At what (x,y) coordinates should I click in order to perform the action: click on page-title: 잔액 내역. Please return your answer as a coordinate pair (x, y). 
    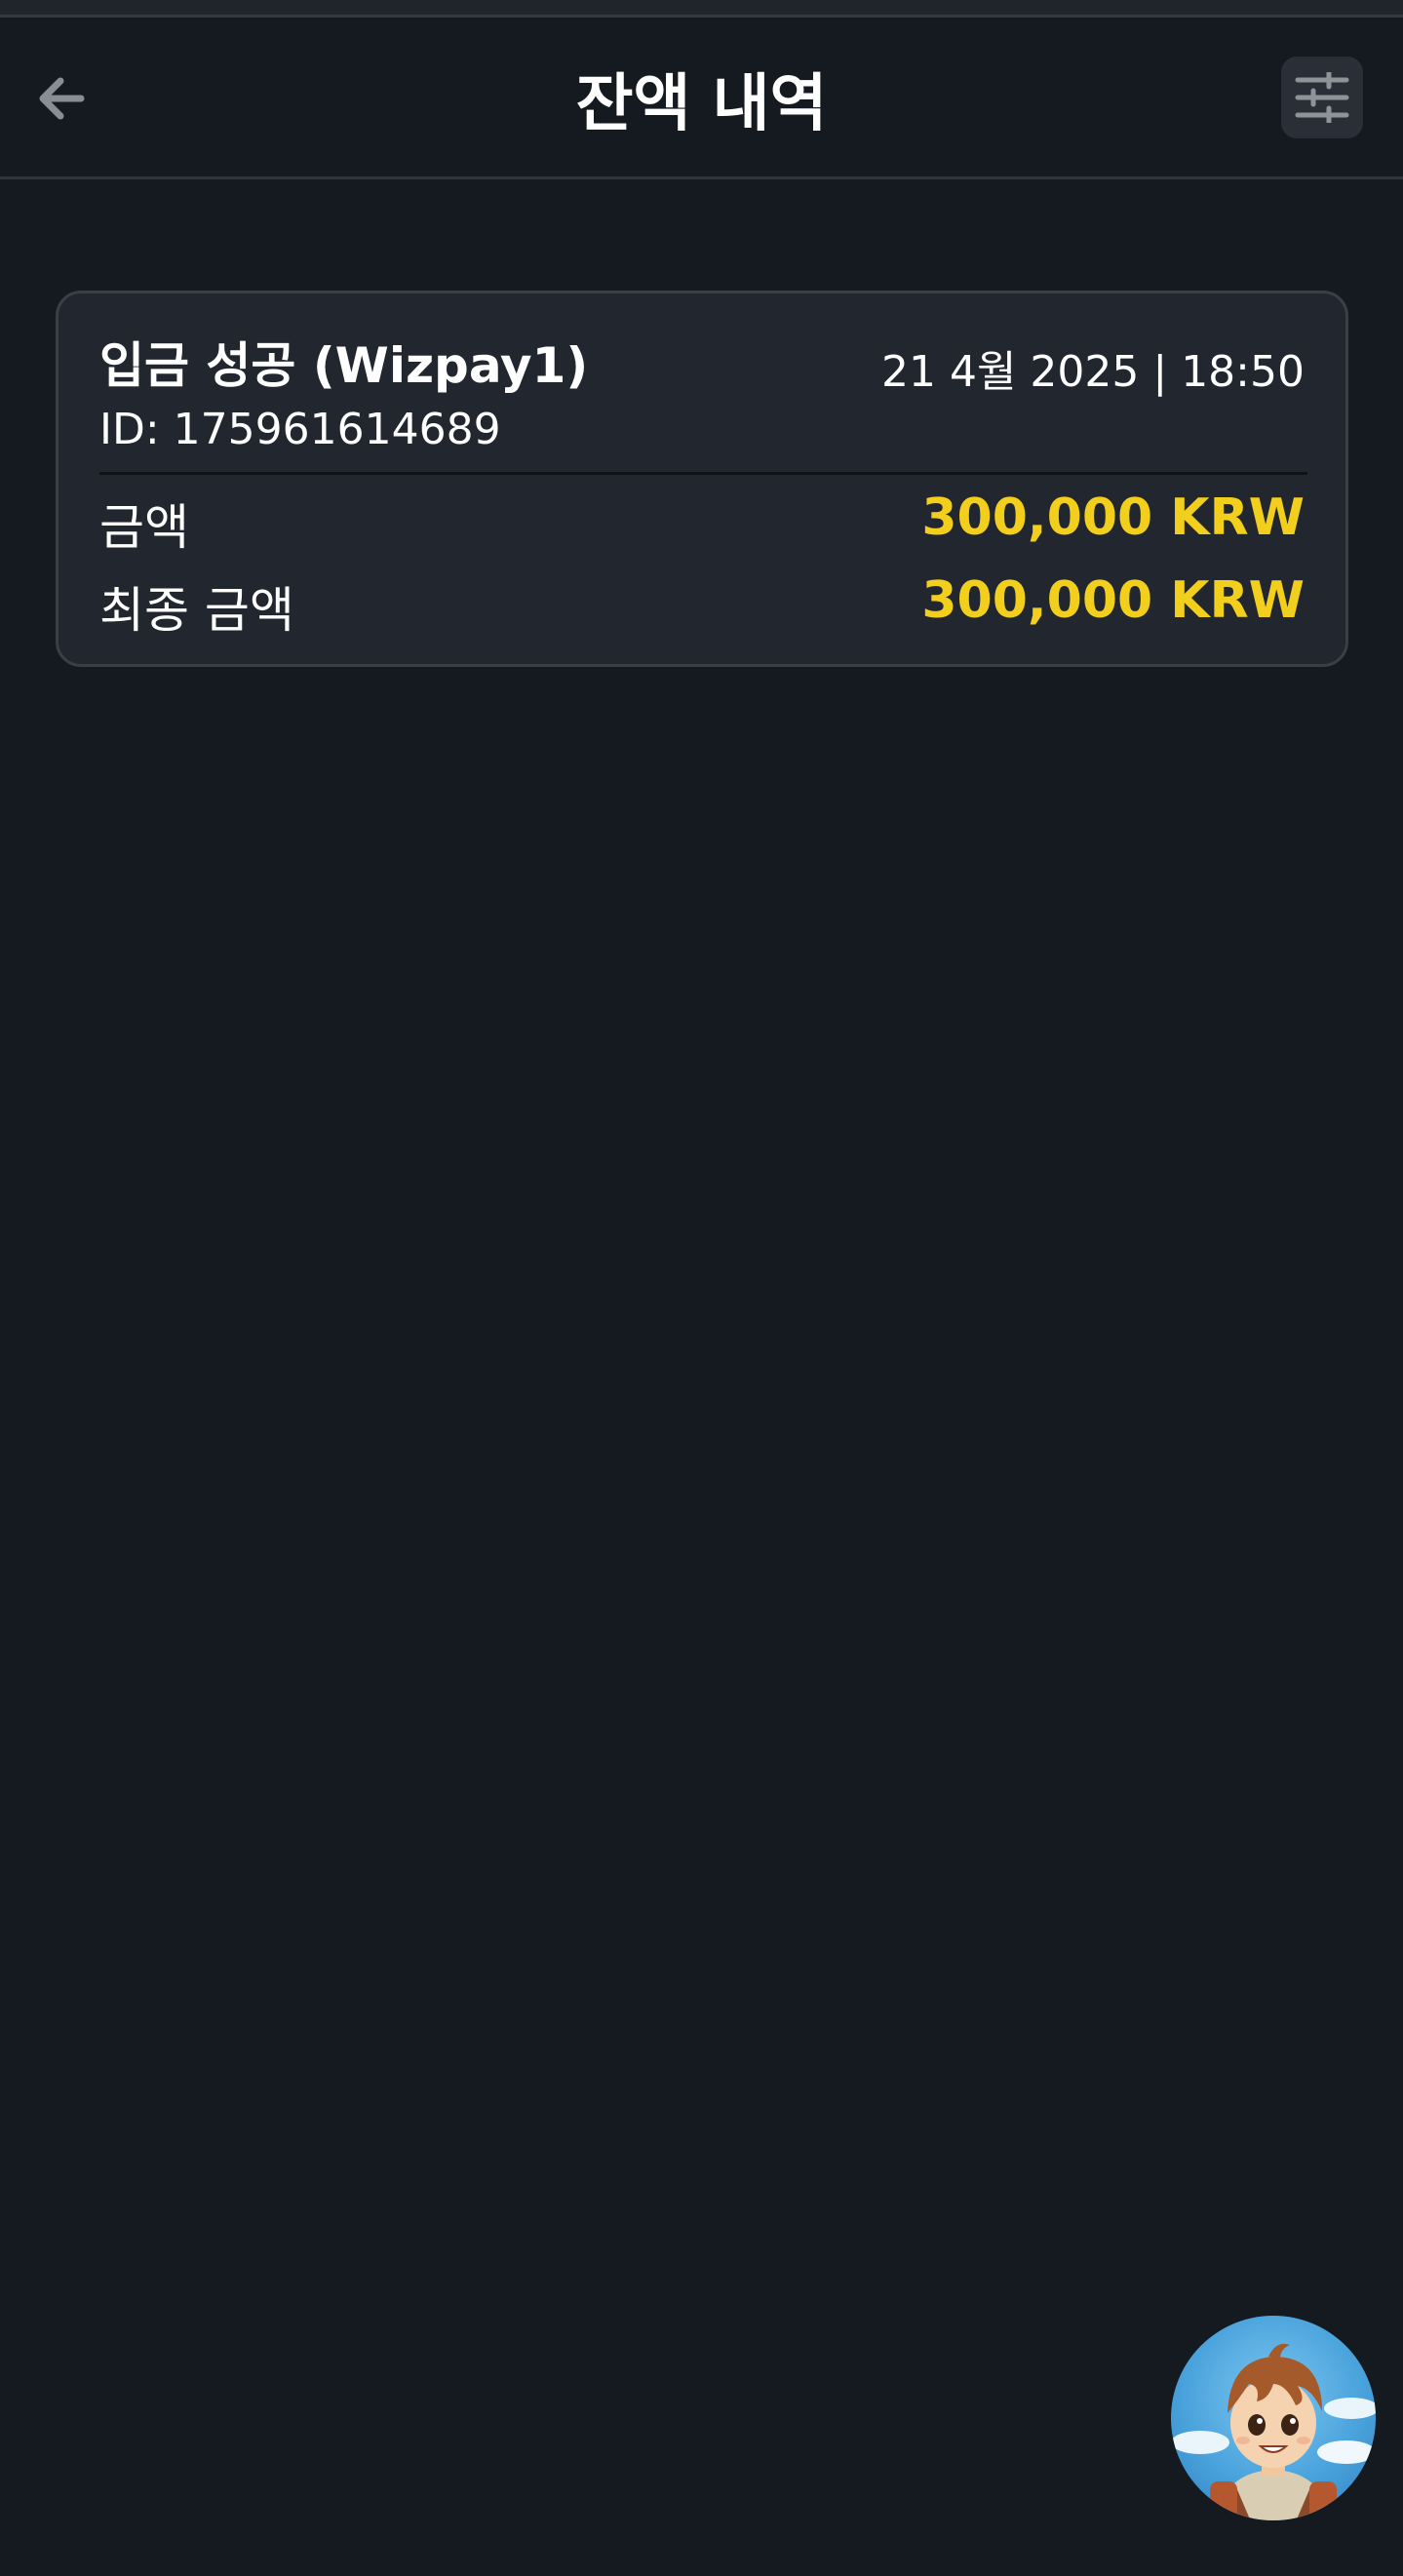
    Looking at the image, I should click on (701, 104).